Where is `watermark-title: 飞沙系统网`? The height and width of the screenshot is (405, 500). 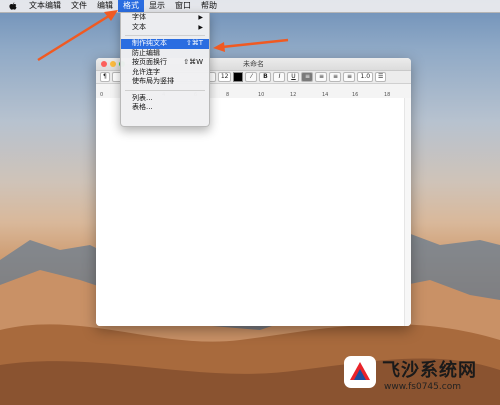
watermark-title: 飞沙系统网 is located at coordinates (429, 370).